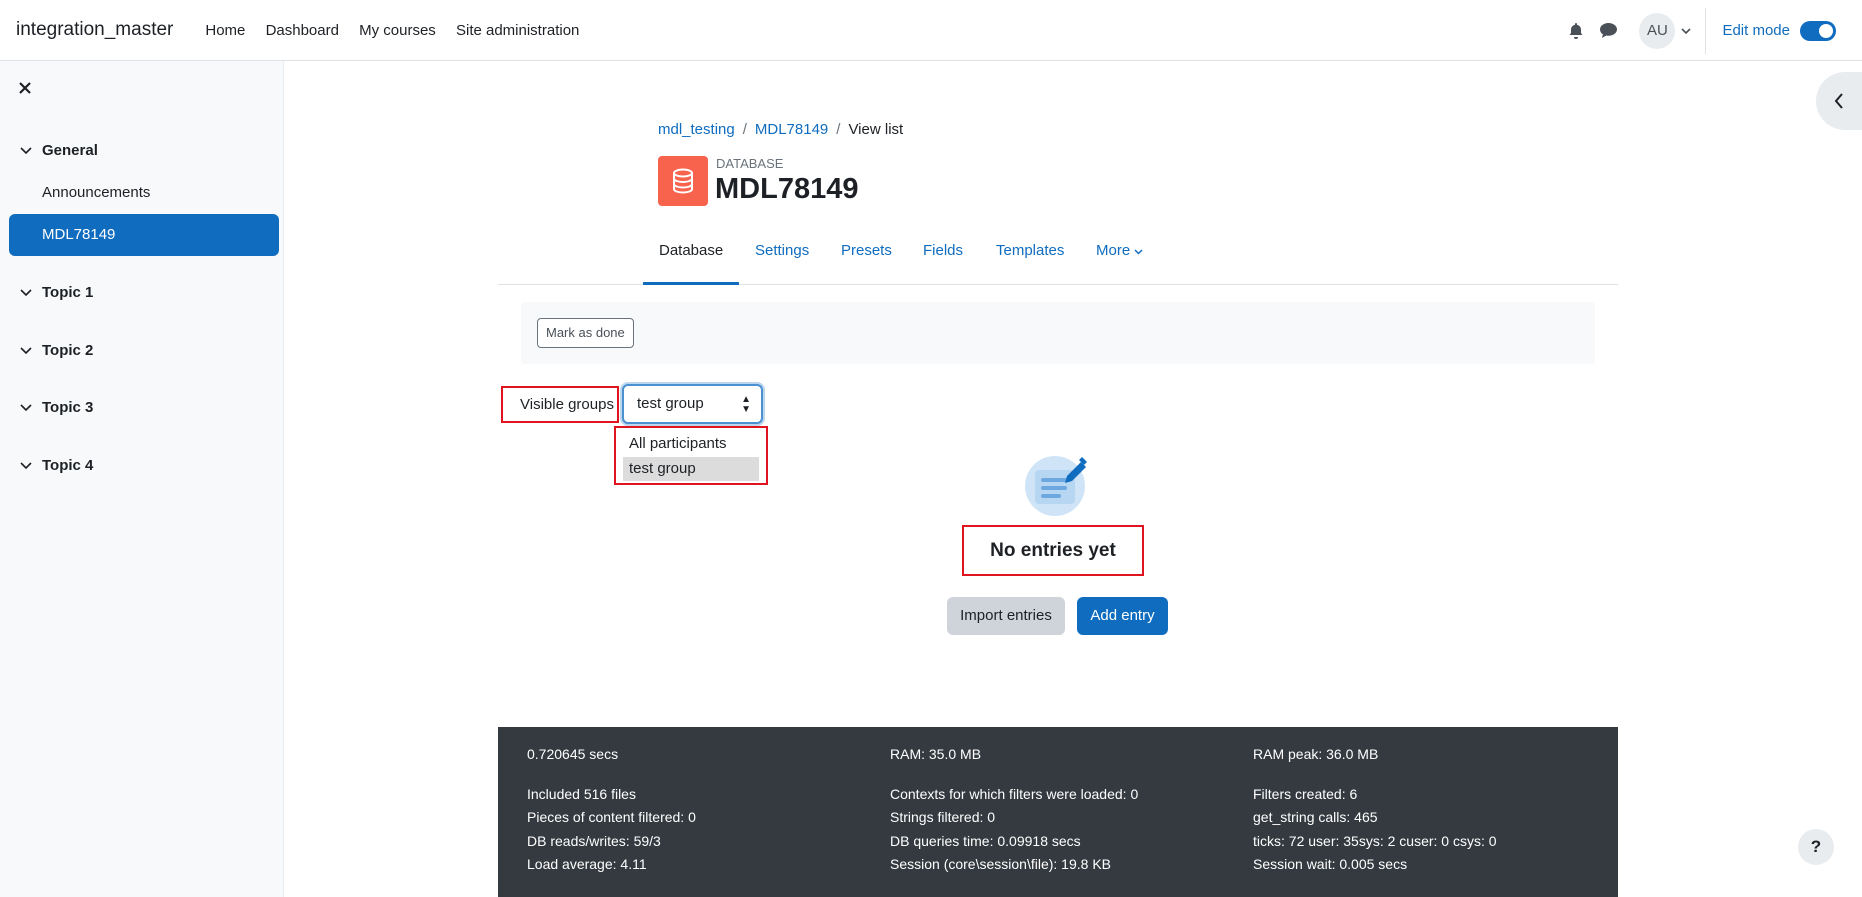 This screenshot has height=897, width=1862. Describe the element at coordinates (1056, 485) in the screenshot. I see `empty-entries-icon` at that location.